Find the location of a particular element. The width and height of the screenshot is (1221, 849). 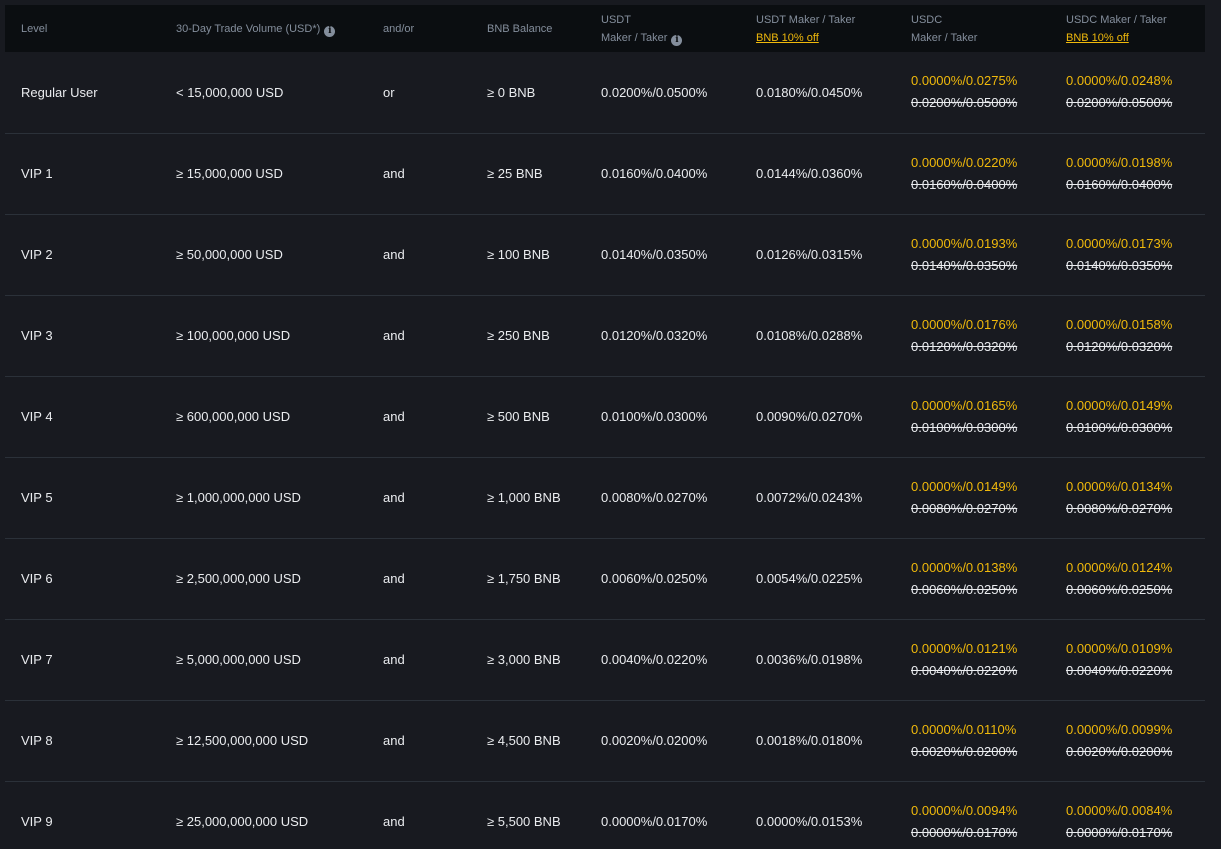

cell-usdc-bnb-fee: 0.0000%/0.0109% 0.0040%/0.0220% is located at coordinates (1127, 659).